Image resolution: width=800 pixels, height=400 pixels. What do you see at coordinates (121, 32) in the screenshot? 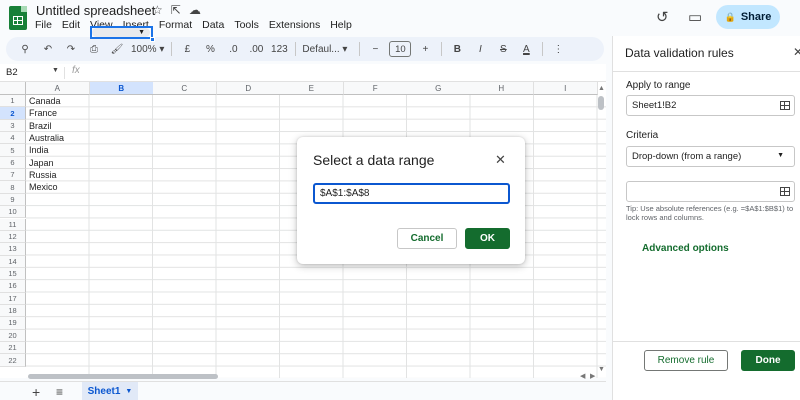
I see `dropdown-chip: ▼` at bounding box center [121, 32].